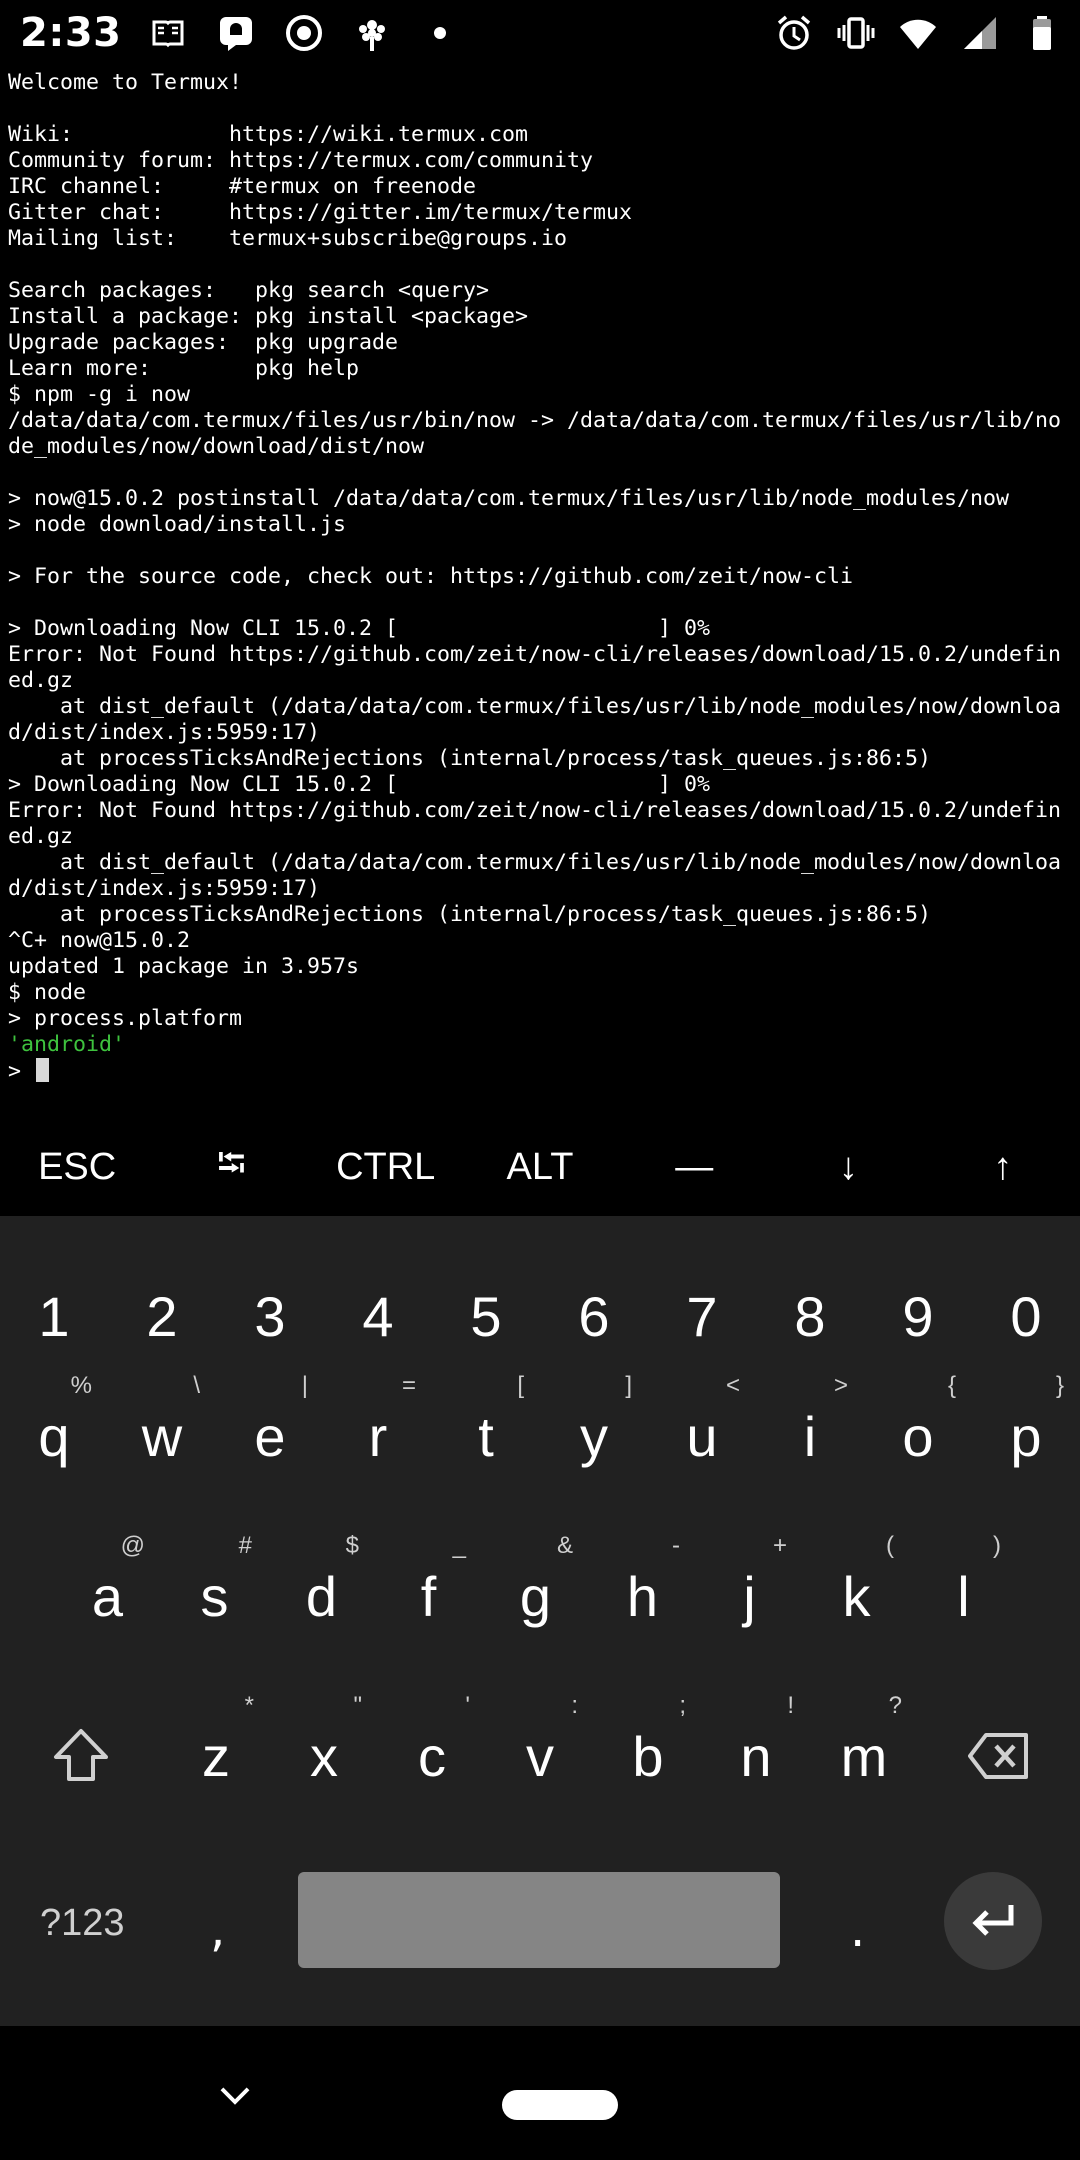 Image resolution: width=1080 pixels, height=2160 pixels. Describe the element at coordinates (249, 290) in the screenshot. I see `terminal-line: Search packages: pkg search <query>` at that location.